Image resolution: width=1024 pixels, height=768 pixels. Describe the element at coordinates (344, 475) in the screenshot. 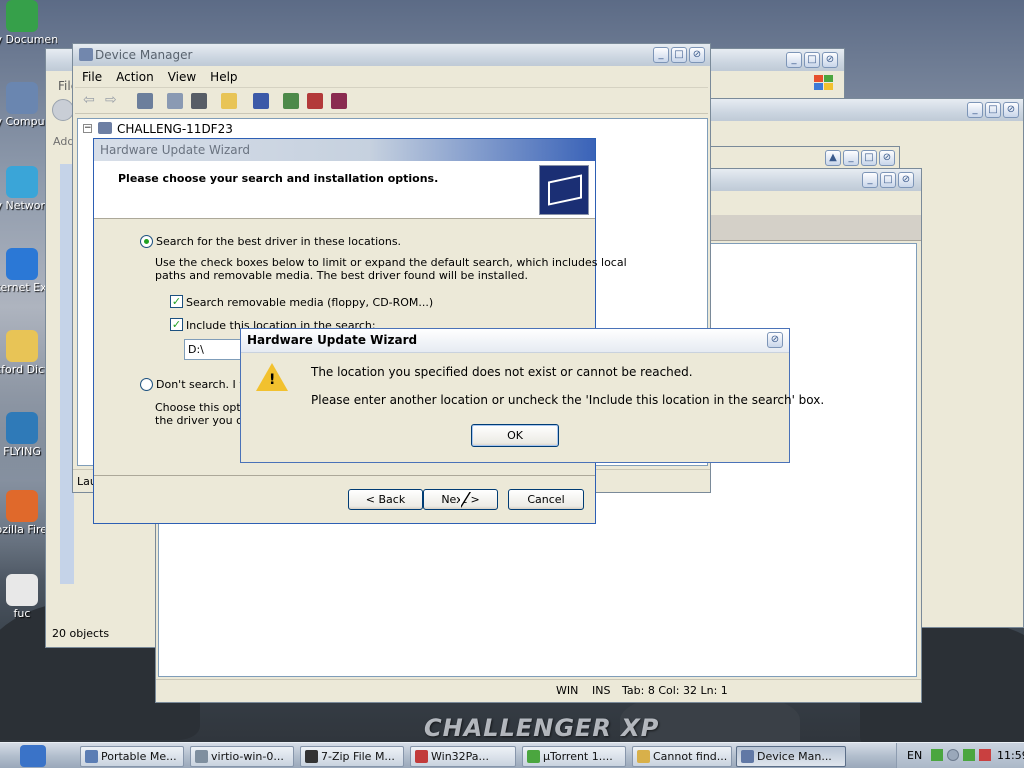

I see `wizard-divider` at that location.